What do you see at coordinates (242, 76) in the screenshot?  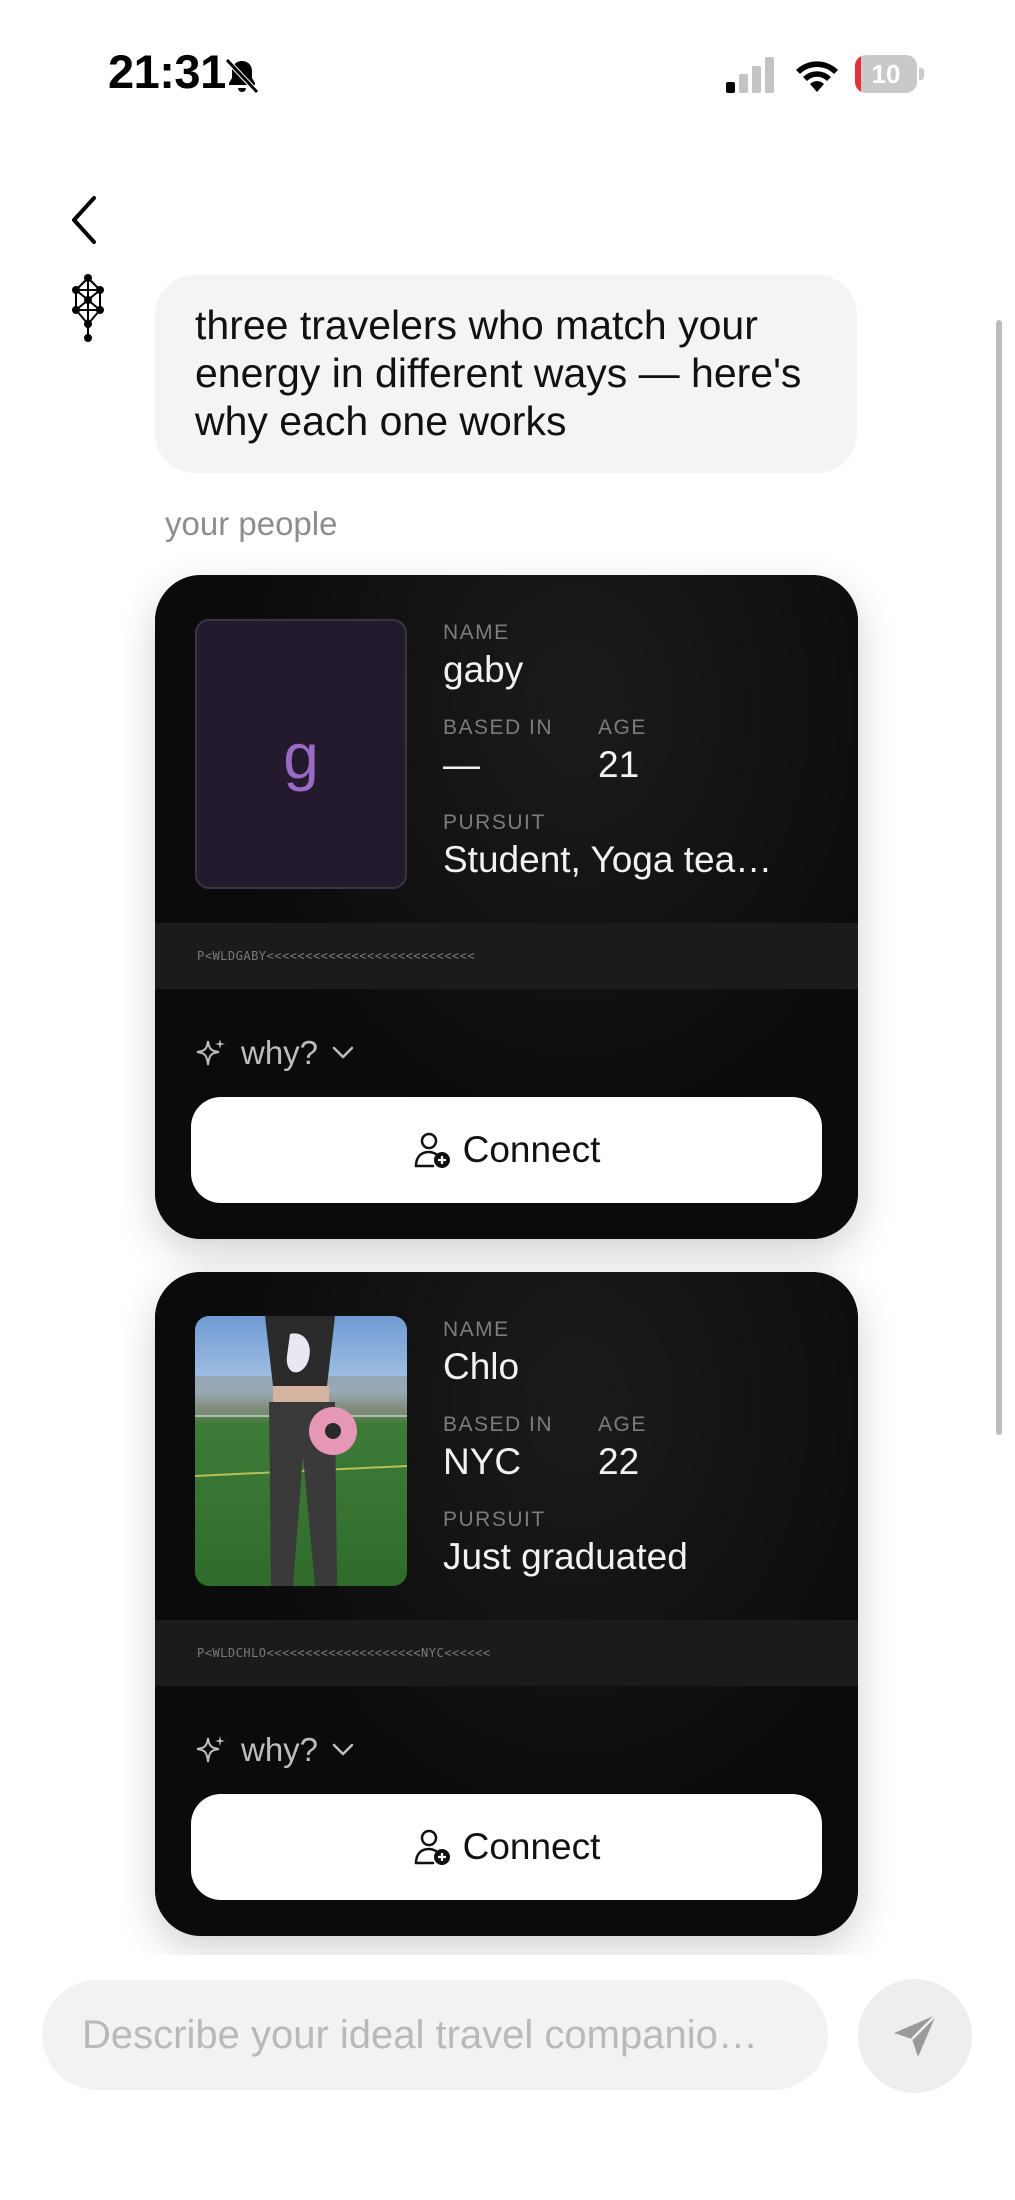 I see `bell-muted-icon` at bounding box center [242, 76].